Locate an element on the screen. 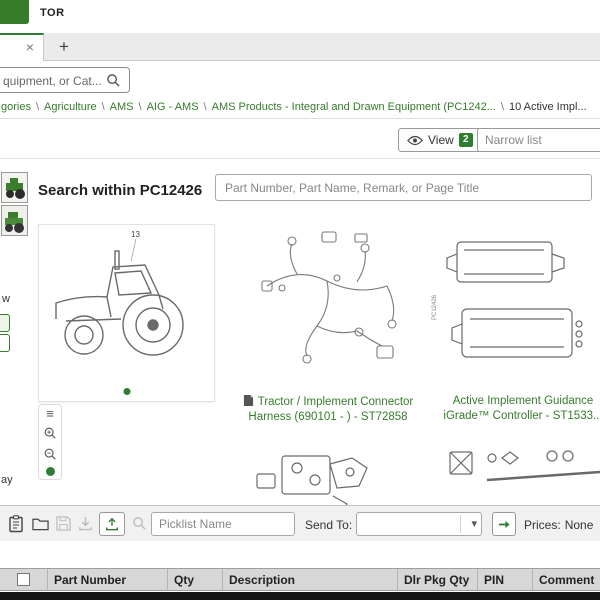 This screenshot has height=600, width=600. view-button: View 2 is located at coordinates (440, 140).